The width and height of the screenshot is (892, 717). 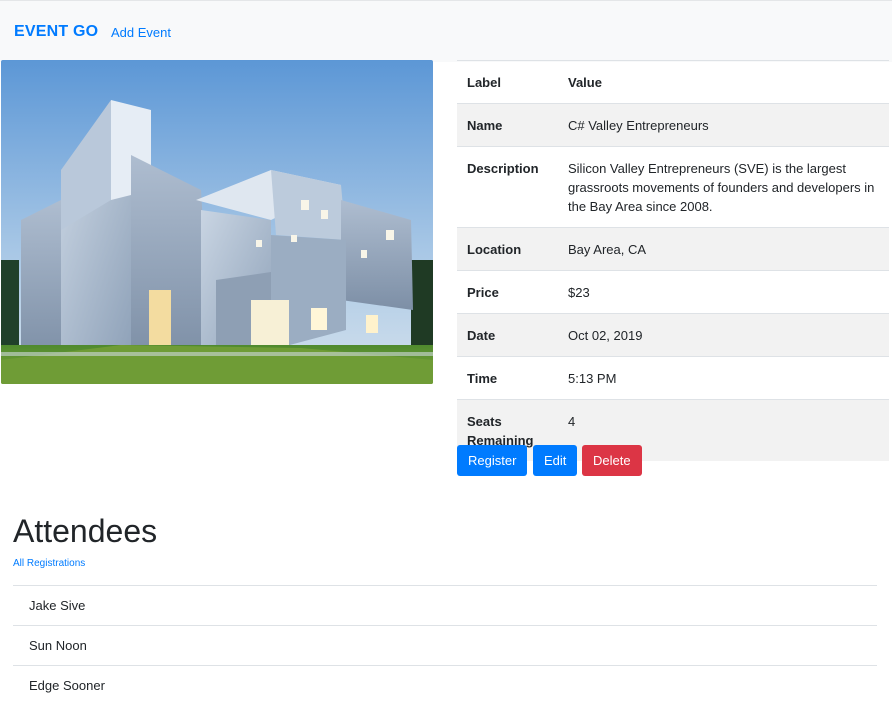 I want to click on list-item: Jake Sive, so click(x=445, y=605).